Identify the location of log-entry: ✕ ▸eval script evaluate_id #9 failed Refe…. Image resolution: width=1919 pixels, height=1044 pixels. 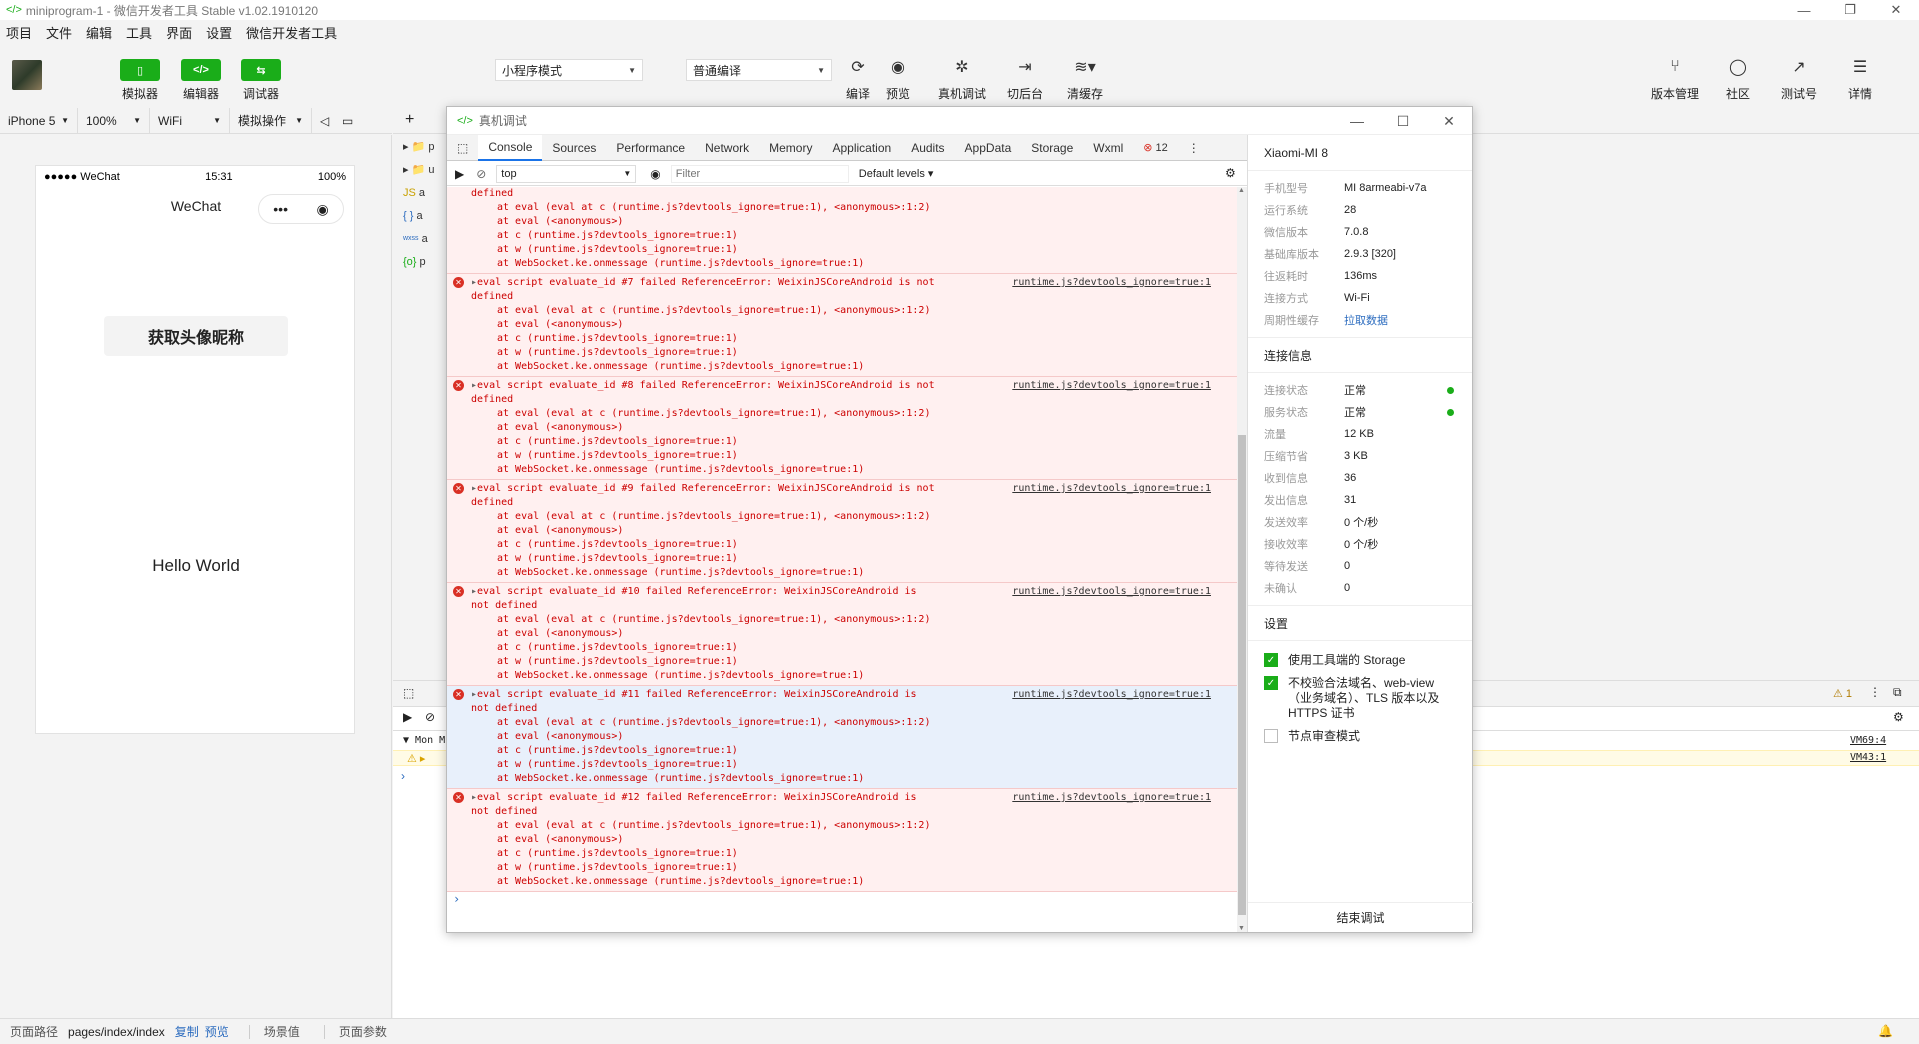
(842, 531).